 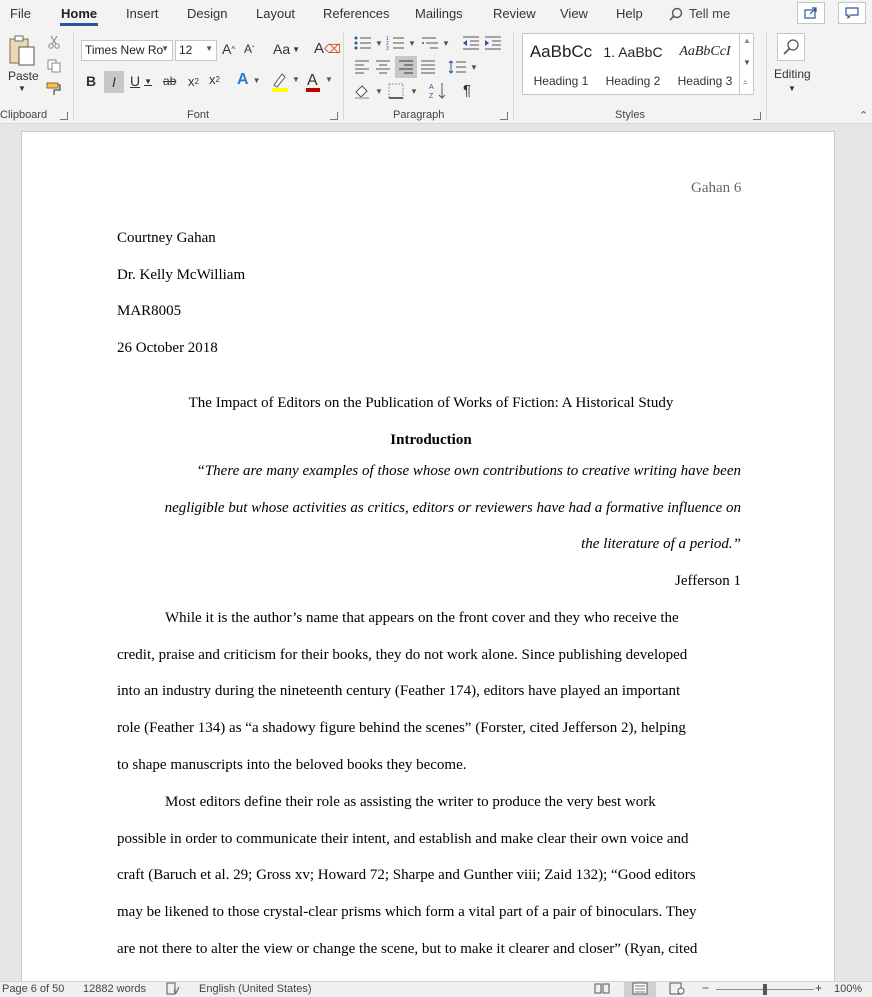 I want to click on share-icon, so click(x=810, y=13).